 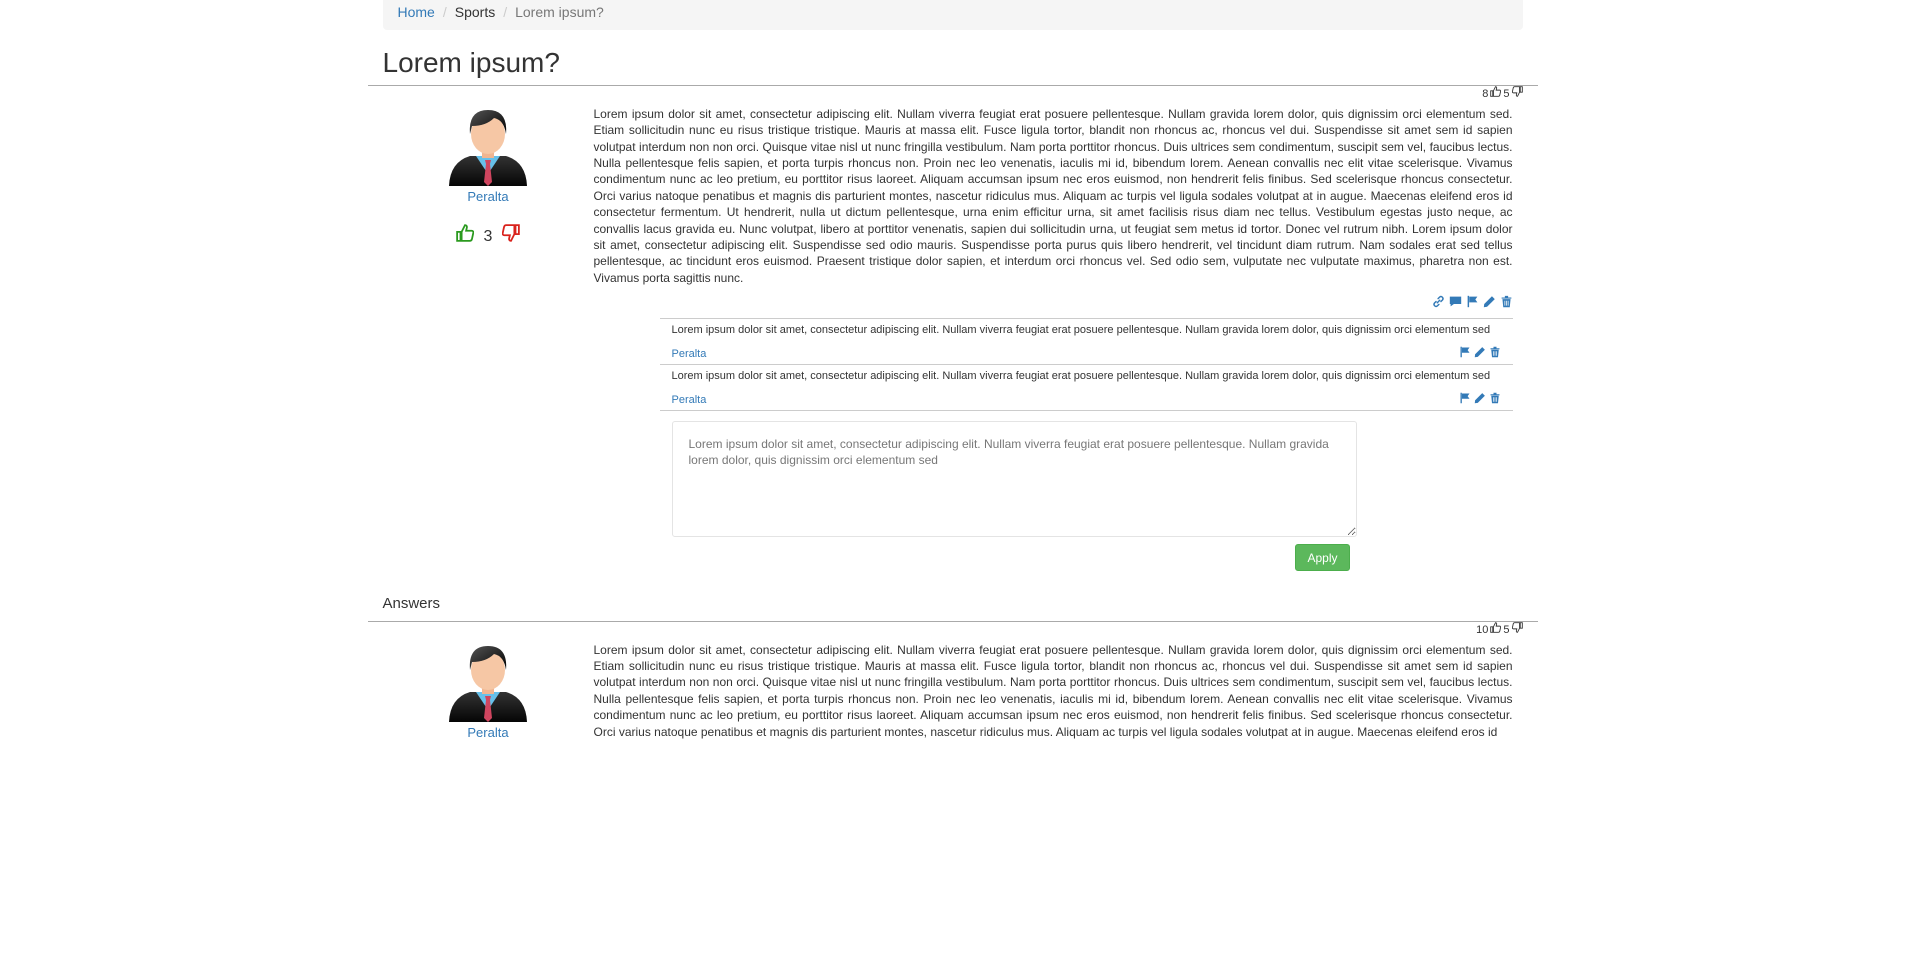 I want to click on question-actions, so click(x=1053, y=304).